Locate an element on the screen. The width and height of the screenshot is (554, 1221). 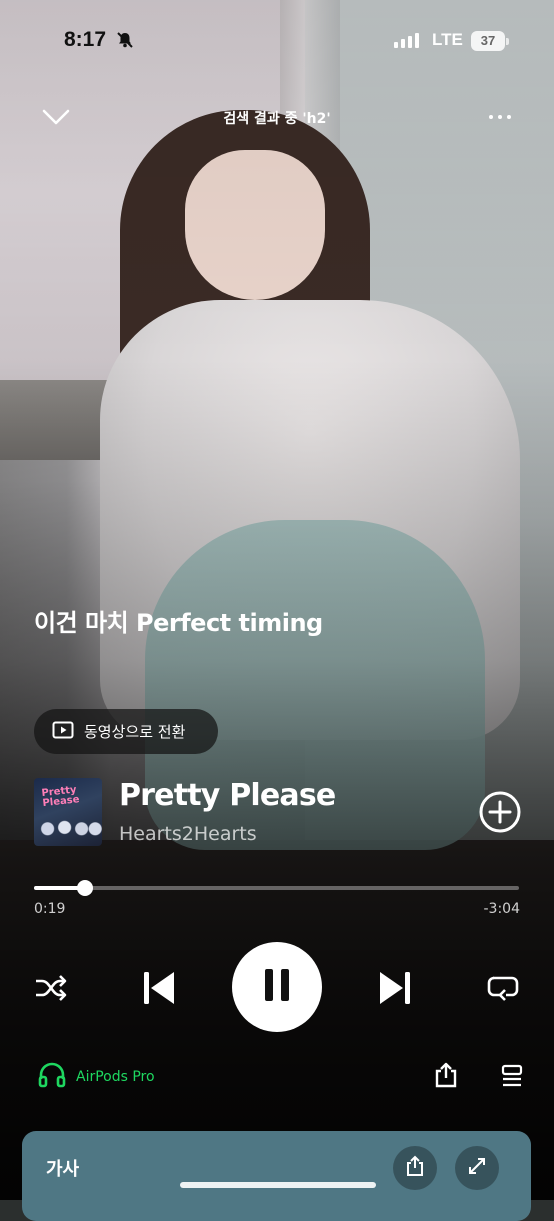
pause-button is located at coordinates (277, 987).